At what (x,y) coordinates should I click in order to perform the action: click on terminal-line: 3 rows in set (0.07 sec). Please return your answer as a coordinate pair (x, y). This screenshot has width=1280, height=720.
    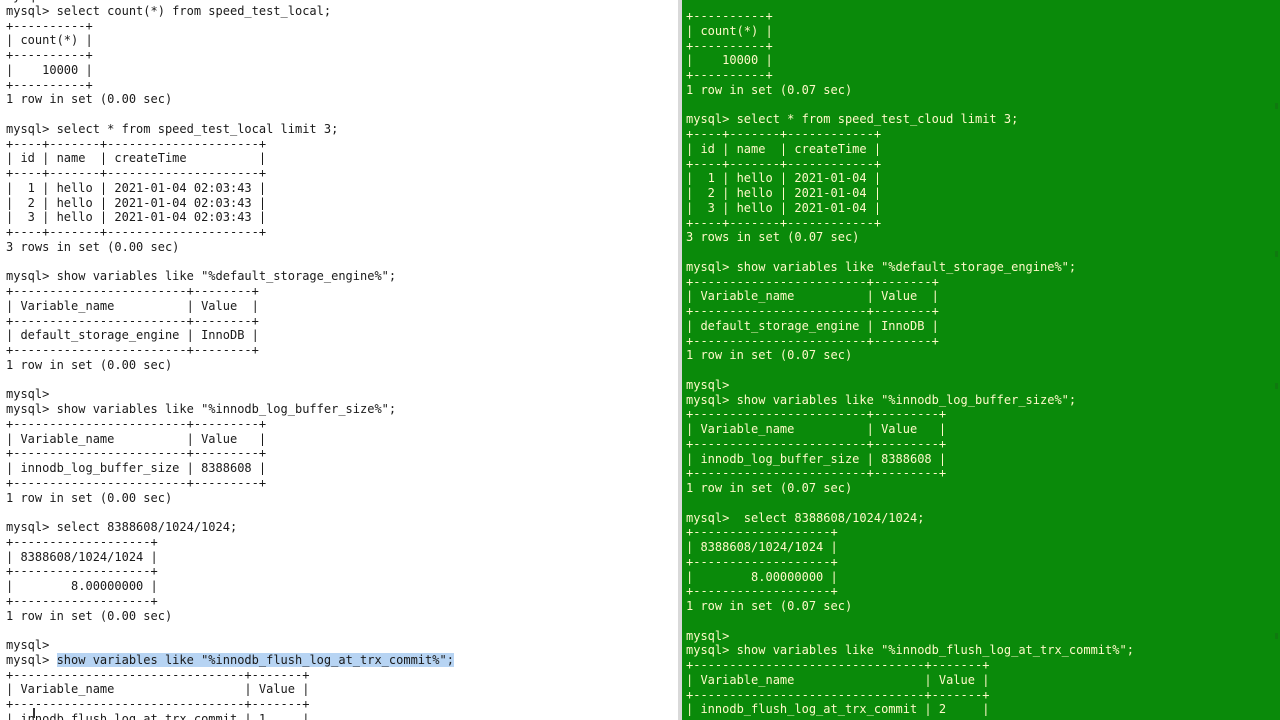
    Looking at the image, I should click on (773, 237).